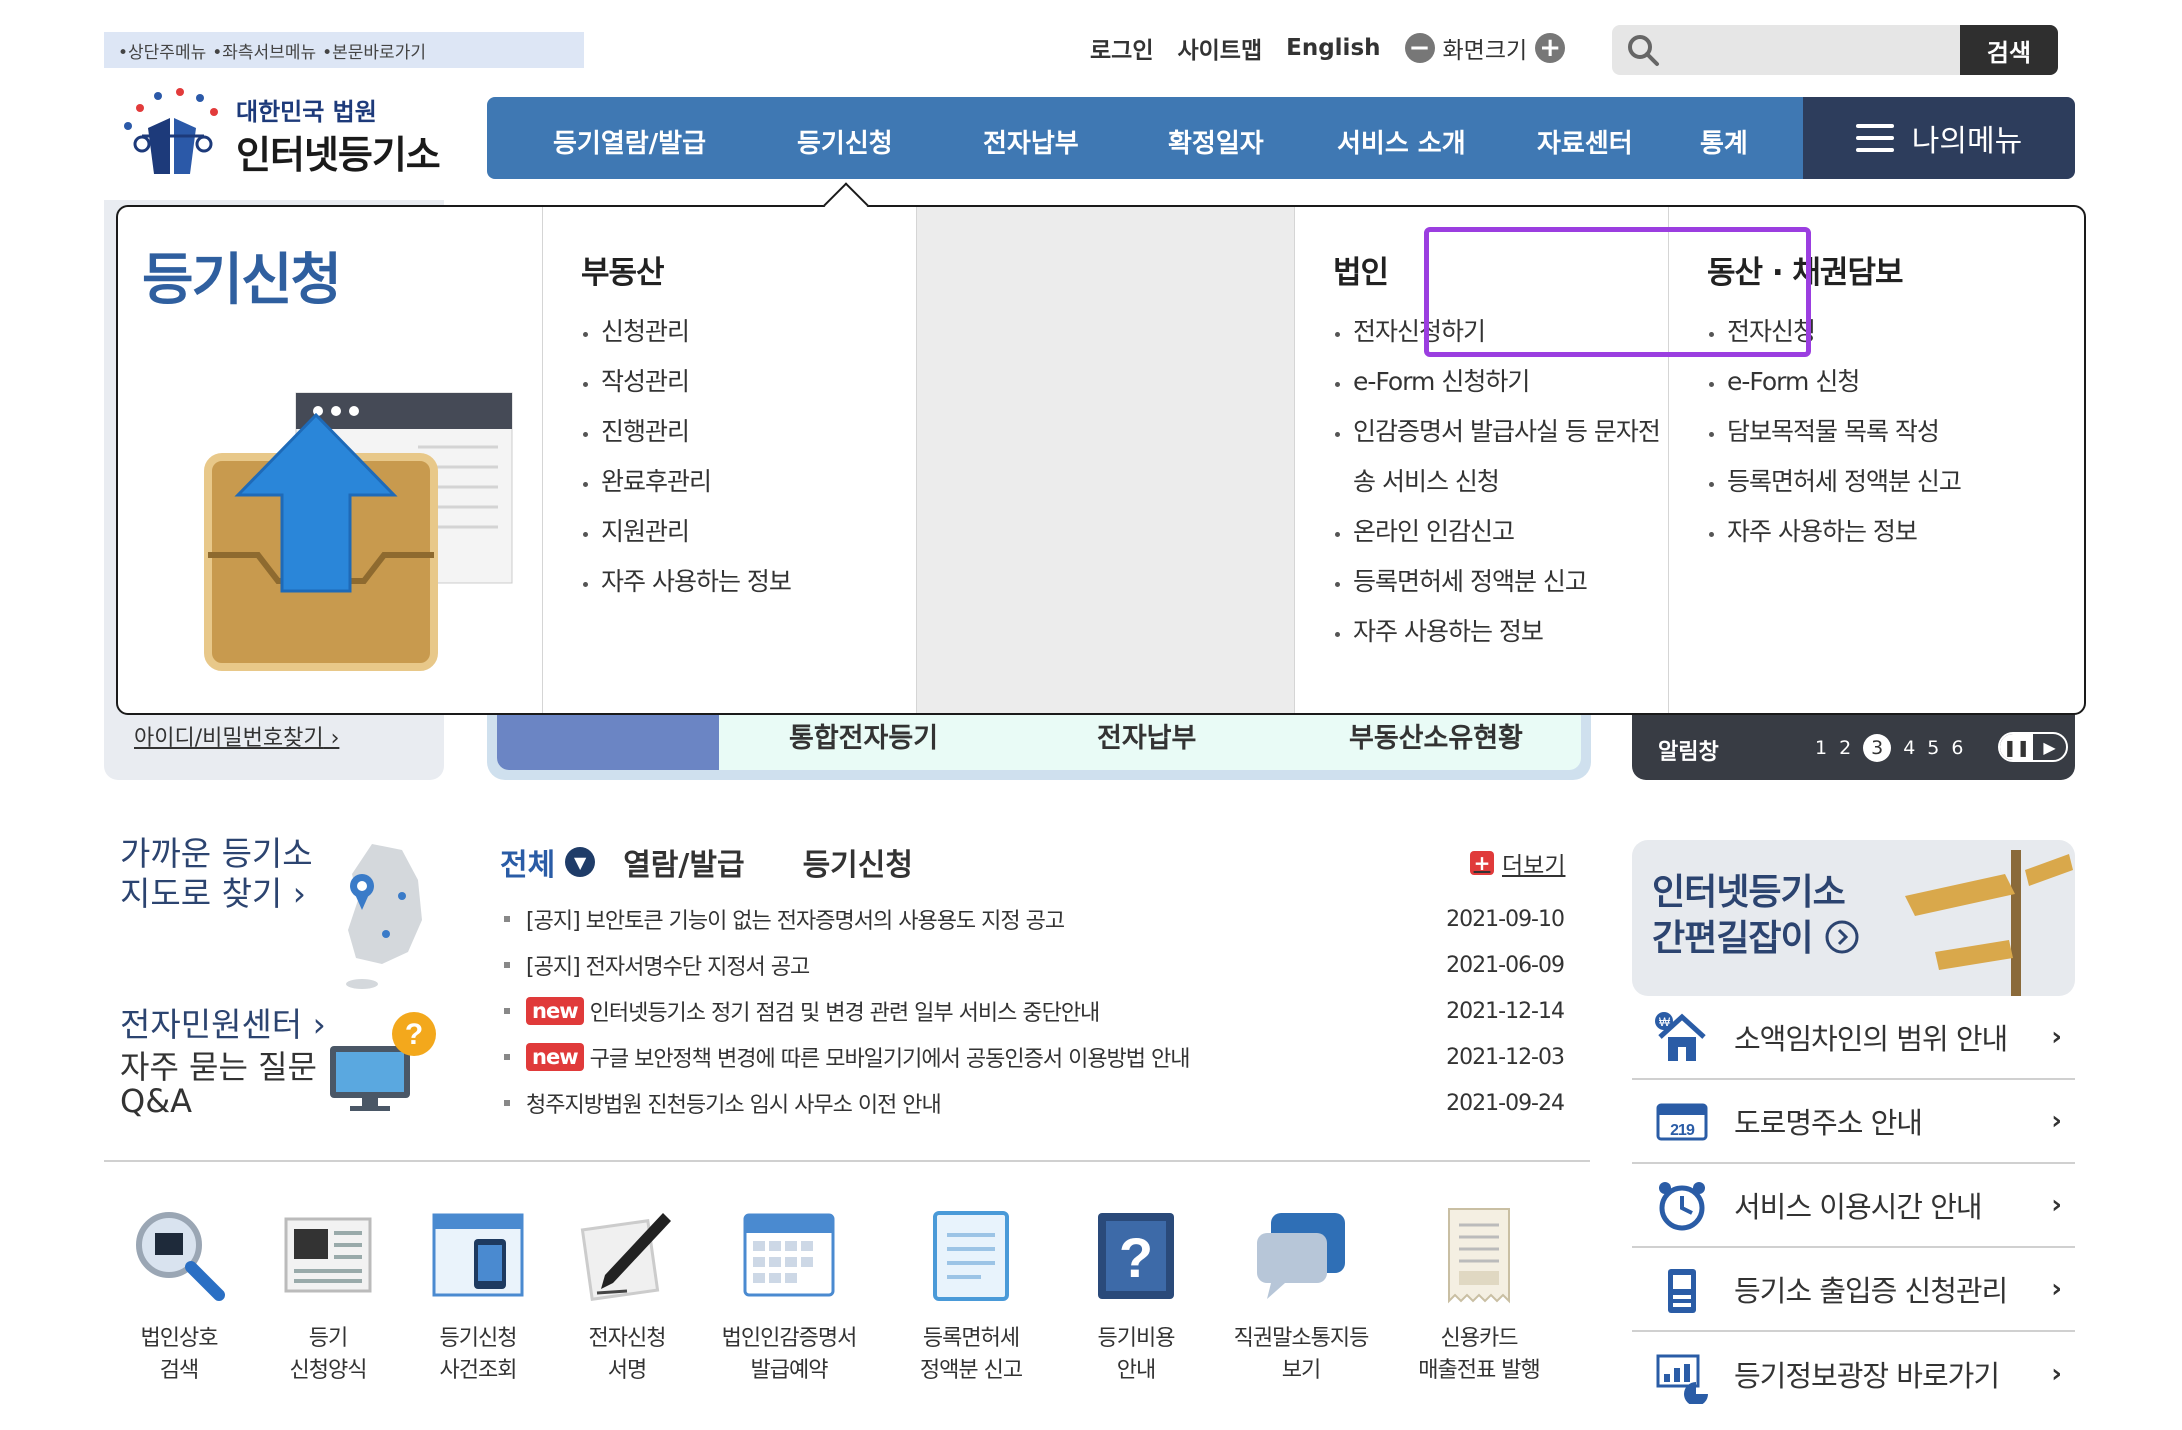  What do you see at coordinates (1136, 1255) in the screenshot?
I see `question-book-icon: ?` at bounding box center [1136, 1255].